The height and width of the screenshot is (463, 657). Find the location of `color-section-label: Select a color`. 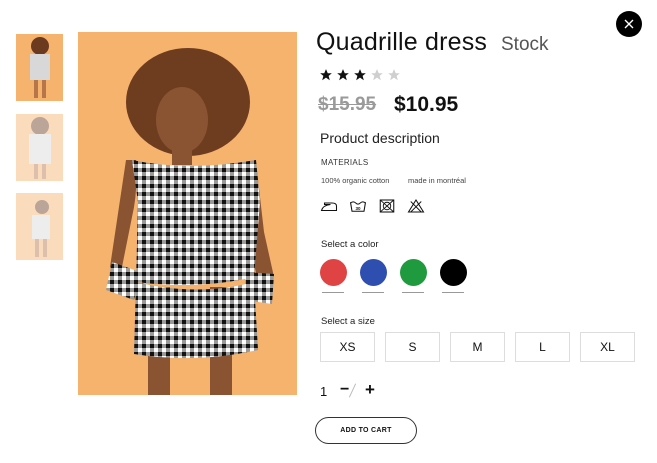

color-section-label: Select a color is located at coordinates (350, 244).